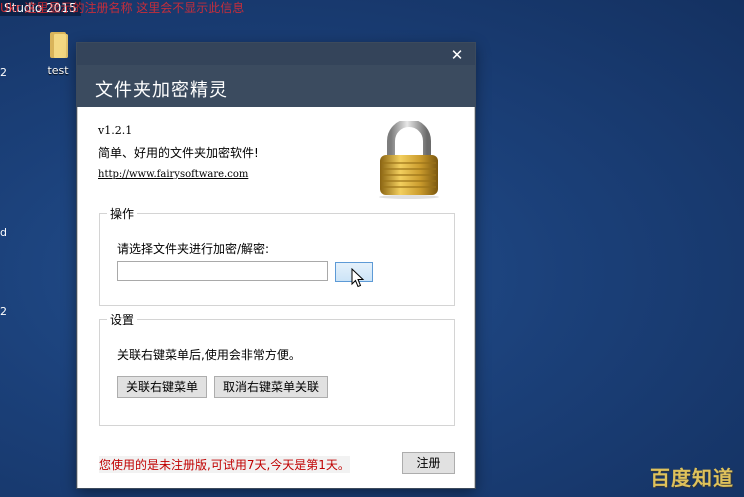 The image size is (744, 497). What do you see at coordinates (162, 387) in the screenshot?
I see `associate-context-menu-button: 关联右键菜单` at bounding box center [162, 387].